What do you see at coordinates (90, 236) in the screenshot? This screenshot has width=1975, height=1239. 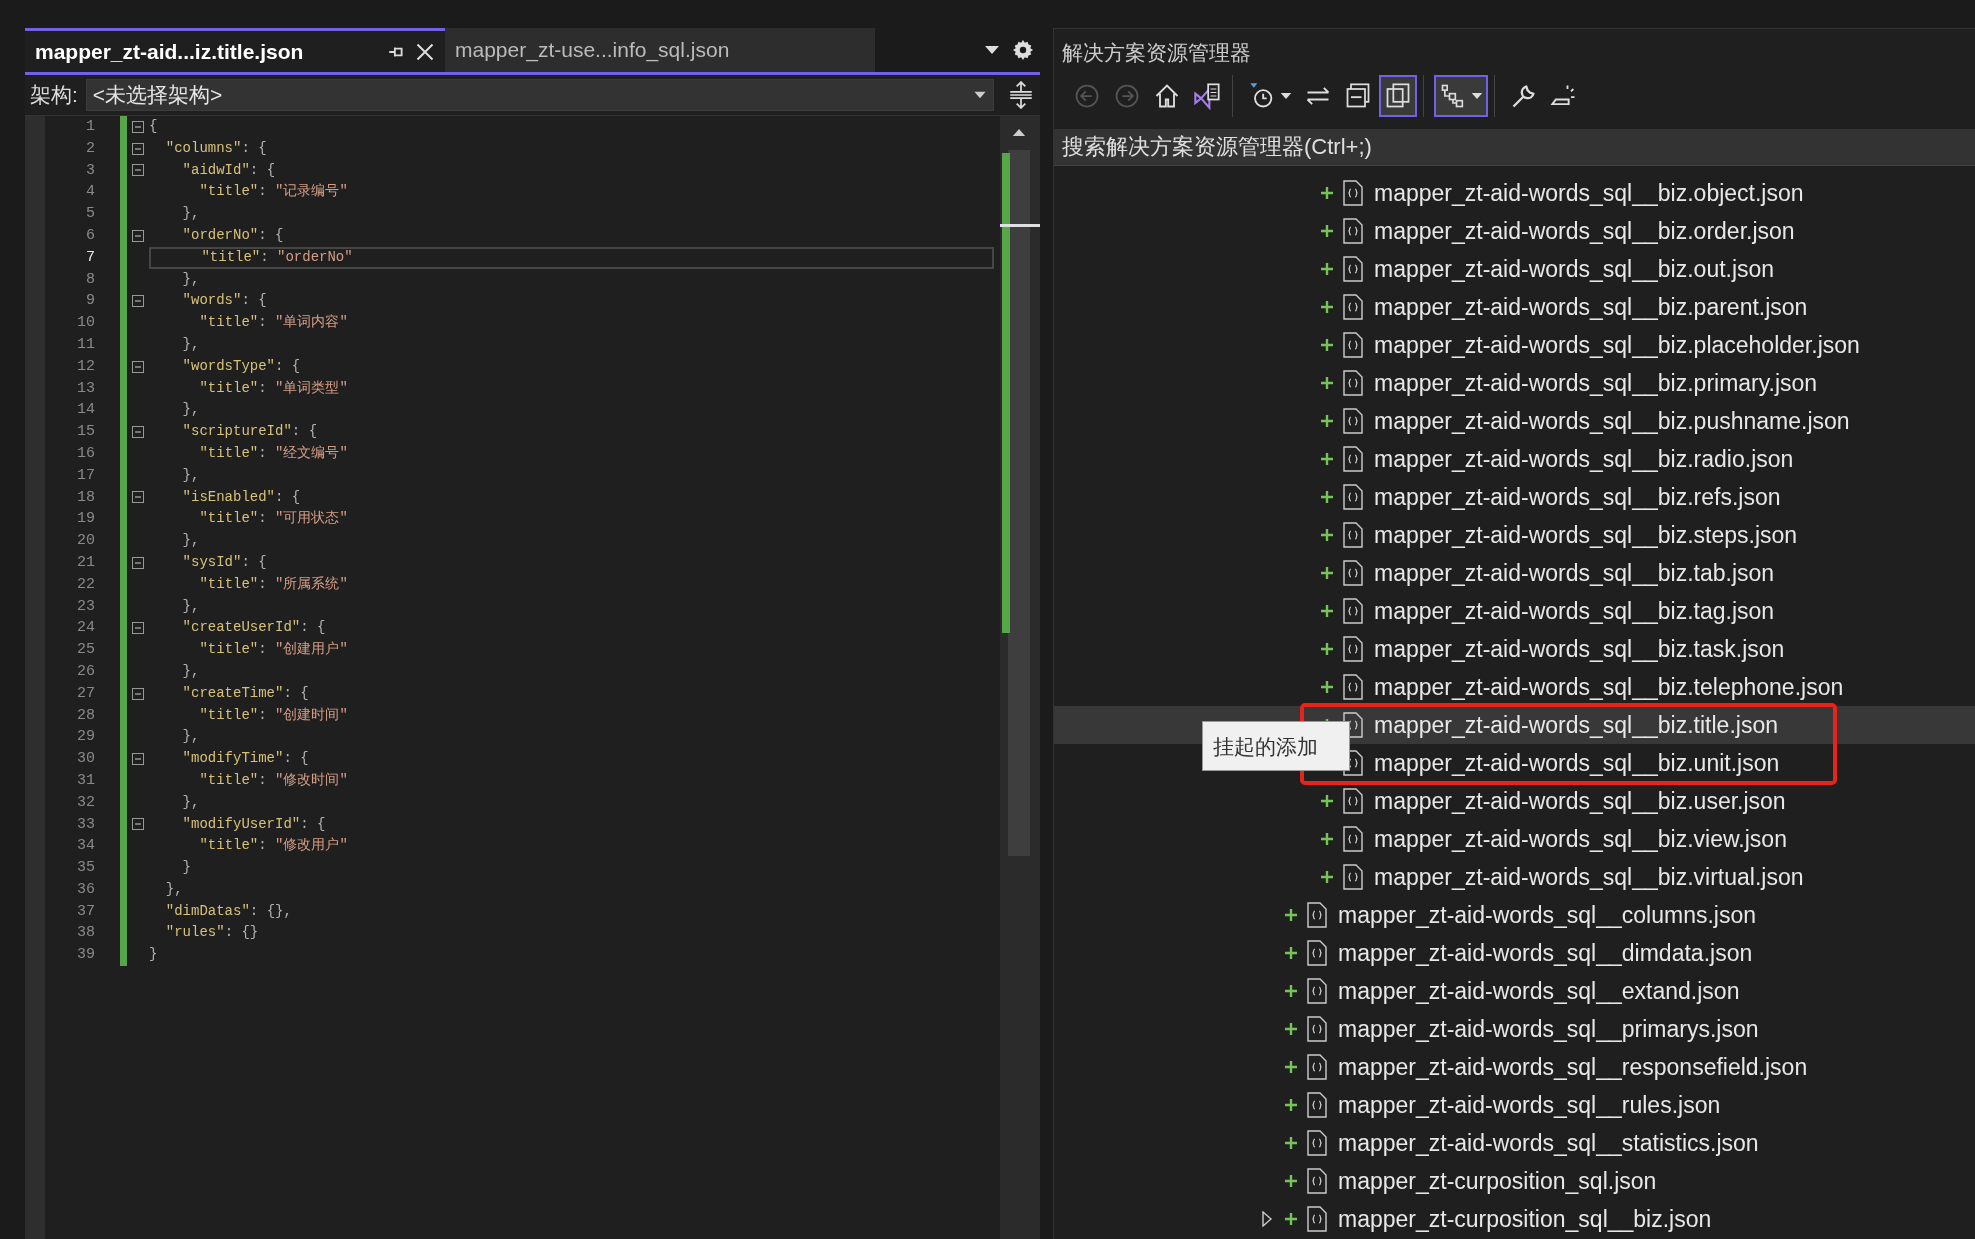 I see `line-number: 6` at bounding box center [90, 236].